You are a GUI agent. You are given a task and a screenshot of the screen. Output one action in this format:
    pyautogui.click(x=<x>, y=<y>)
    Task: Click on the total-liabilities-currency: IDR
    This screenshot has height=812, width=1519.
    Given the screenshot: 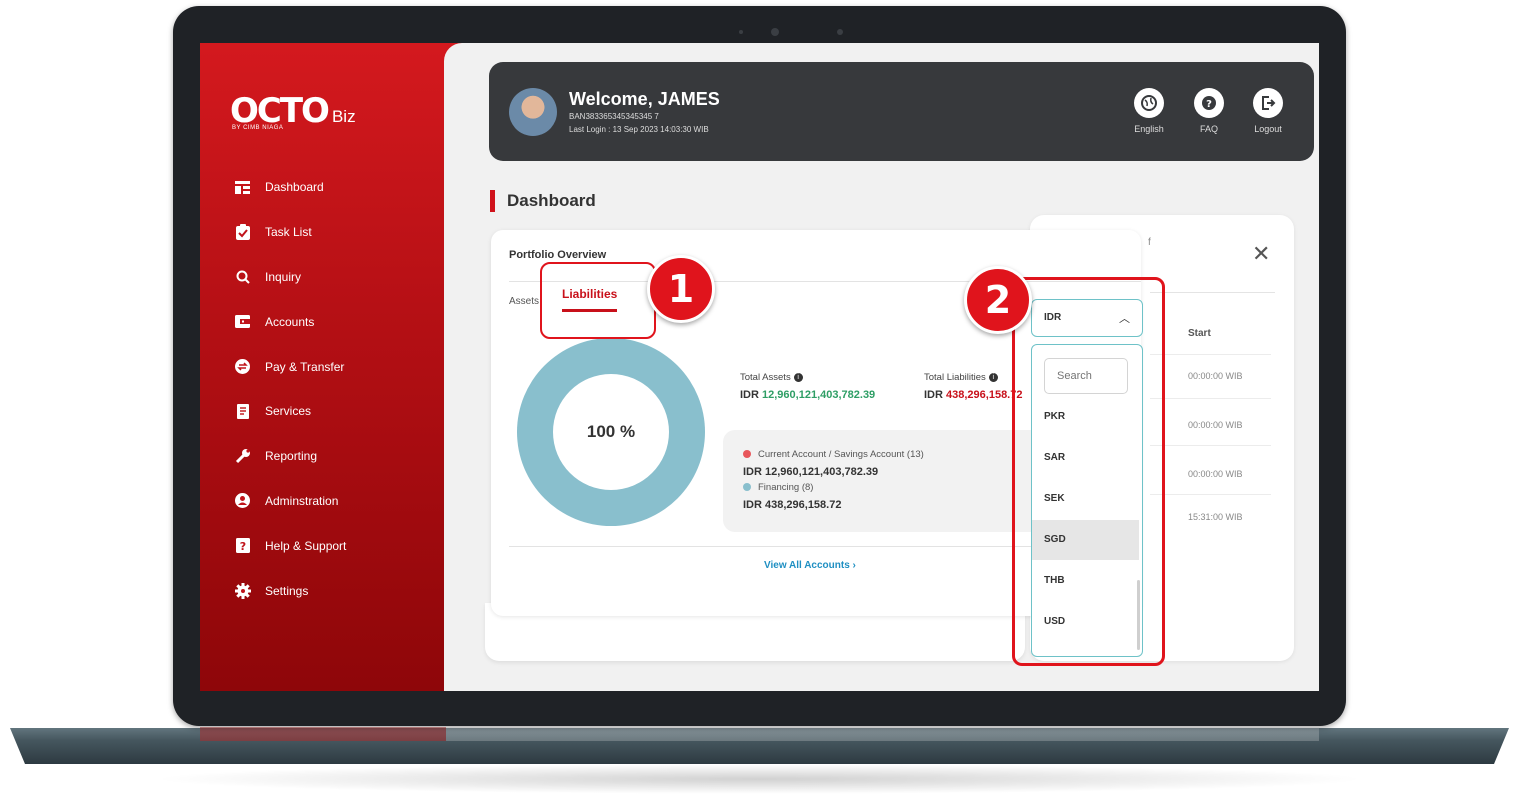 What is the action you would take?
    pyautogui.click(x=933, y=395)
    